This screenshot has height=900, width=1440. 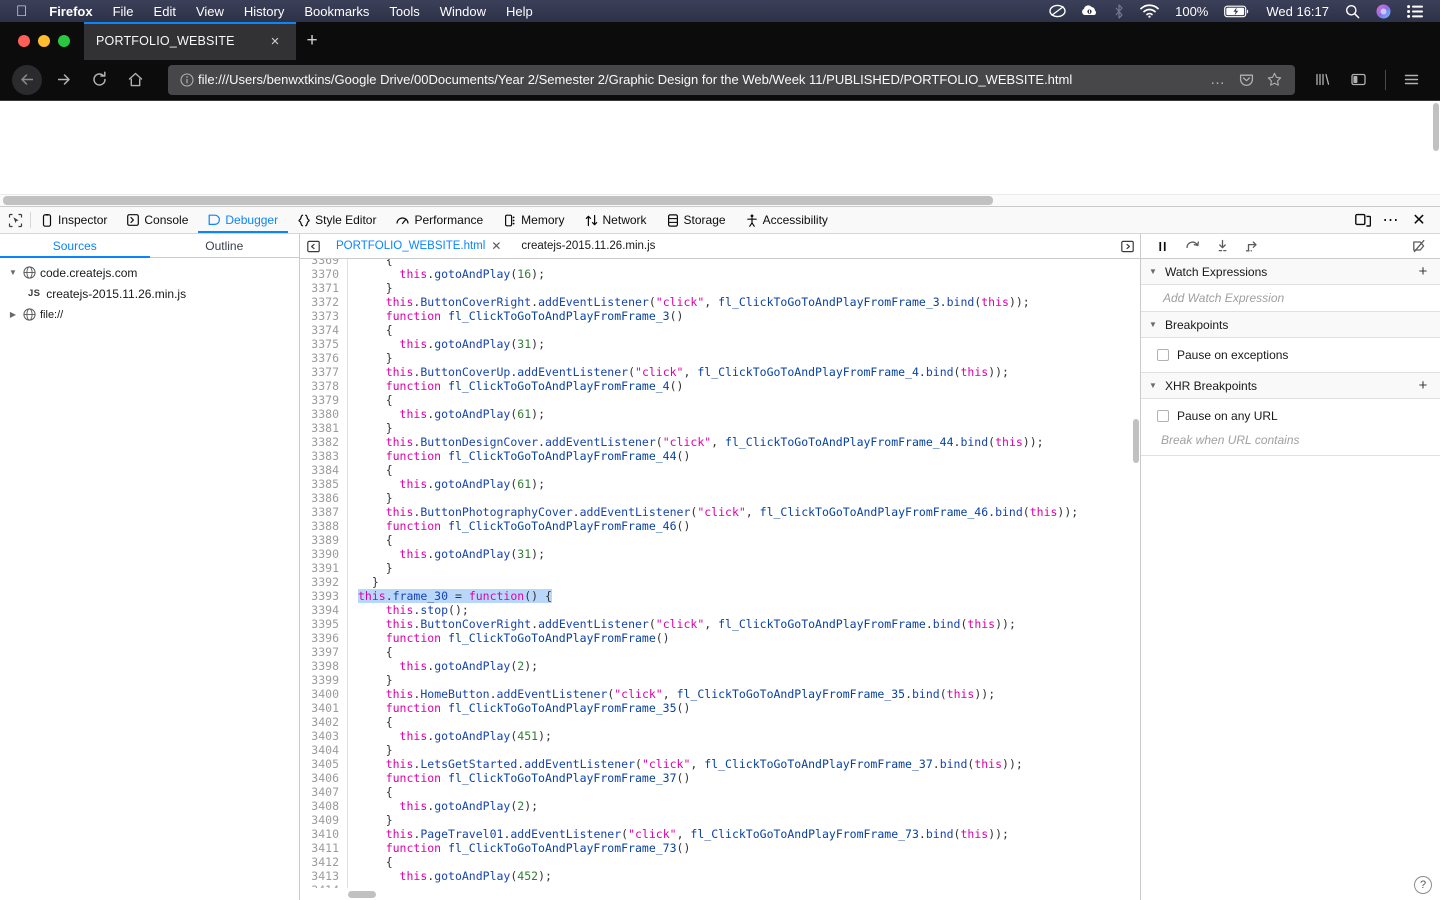 What do you see at coordinates (720, 484) in the screenshot?
I see `code-line: 3385 this.gotoAndPlay(61);` at bounding box center [720, 484].